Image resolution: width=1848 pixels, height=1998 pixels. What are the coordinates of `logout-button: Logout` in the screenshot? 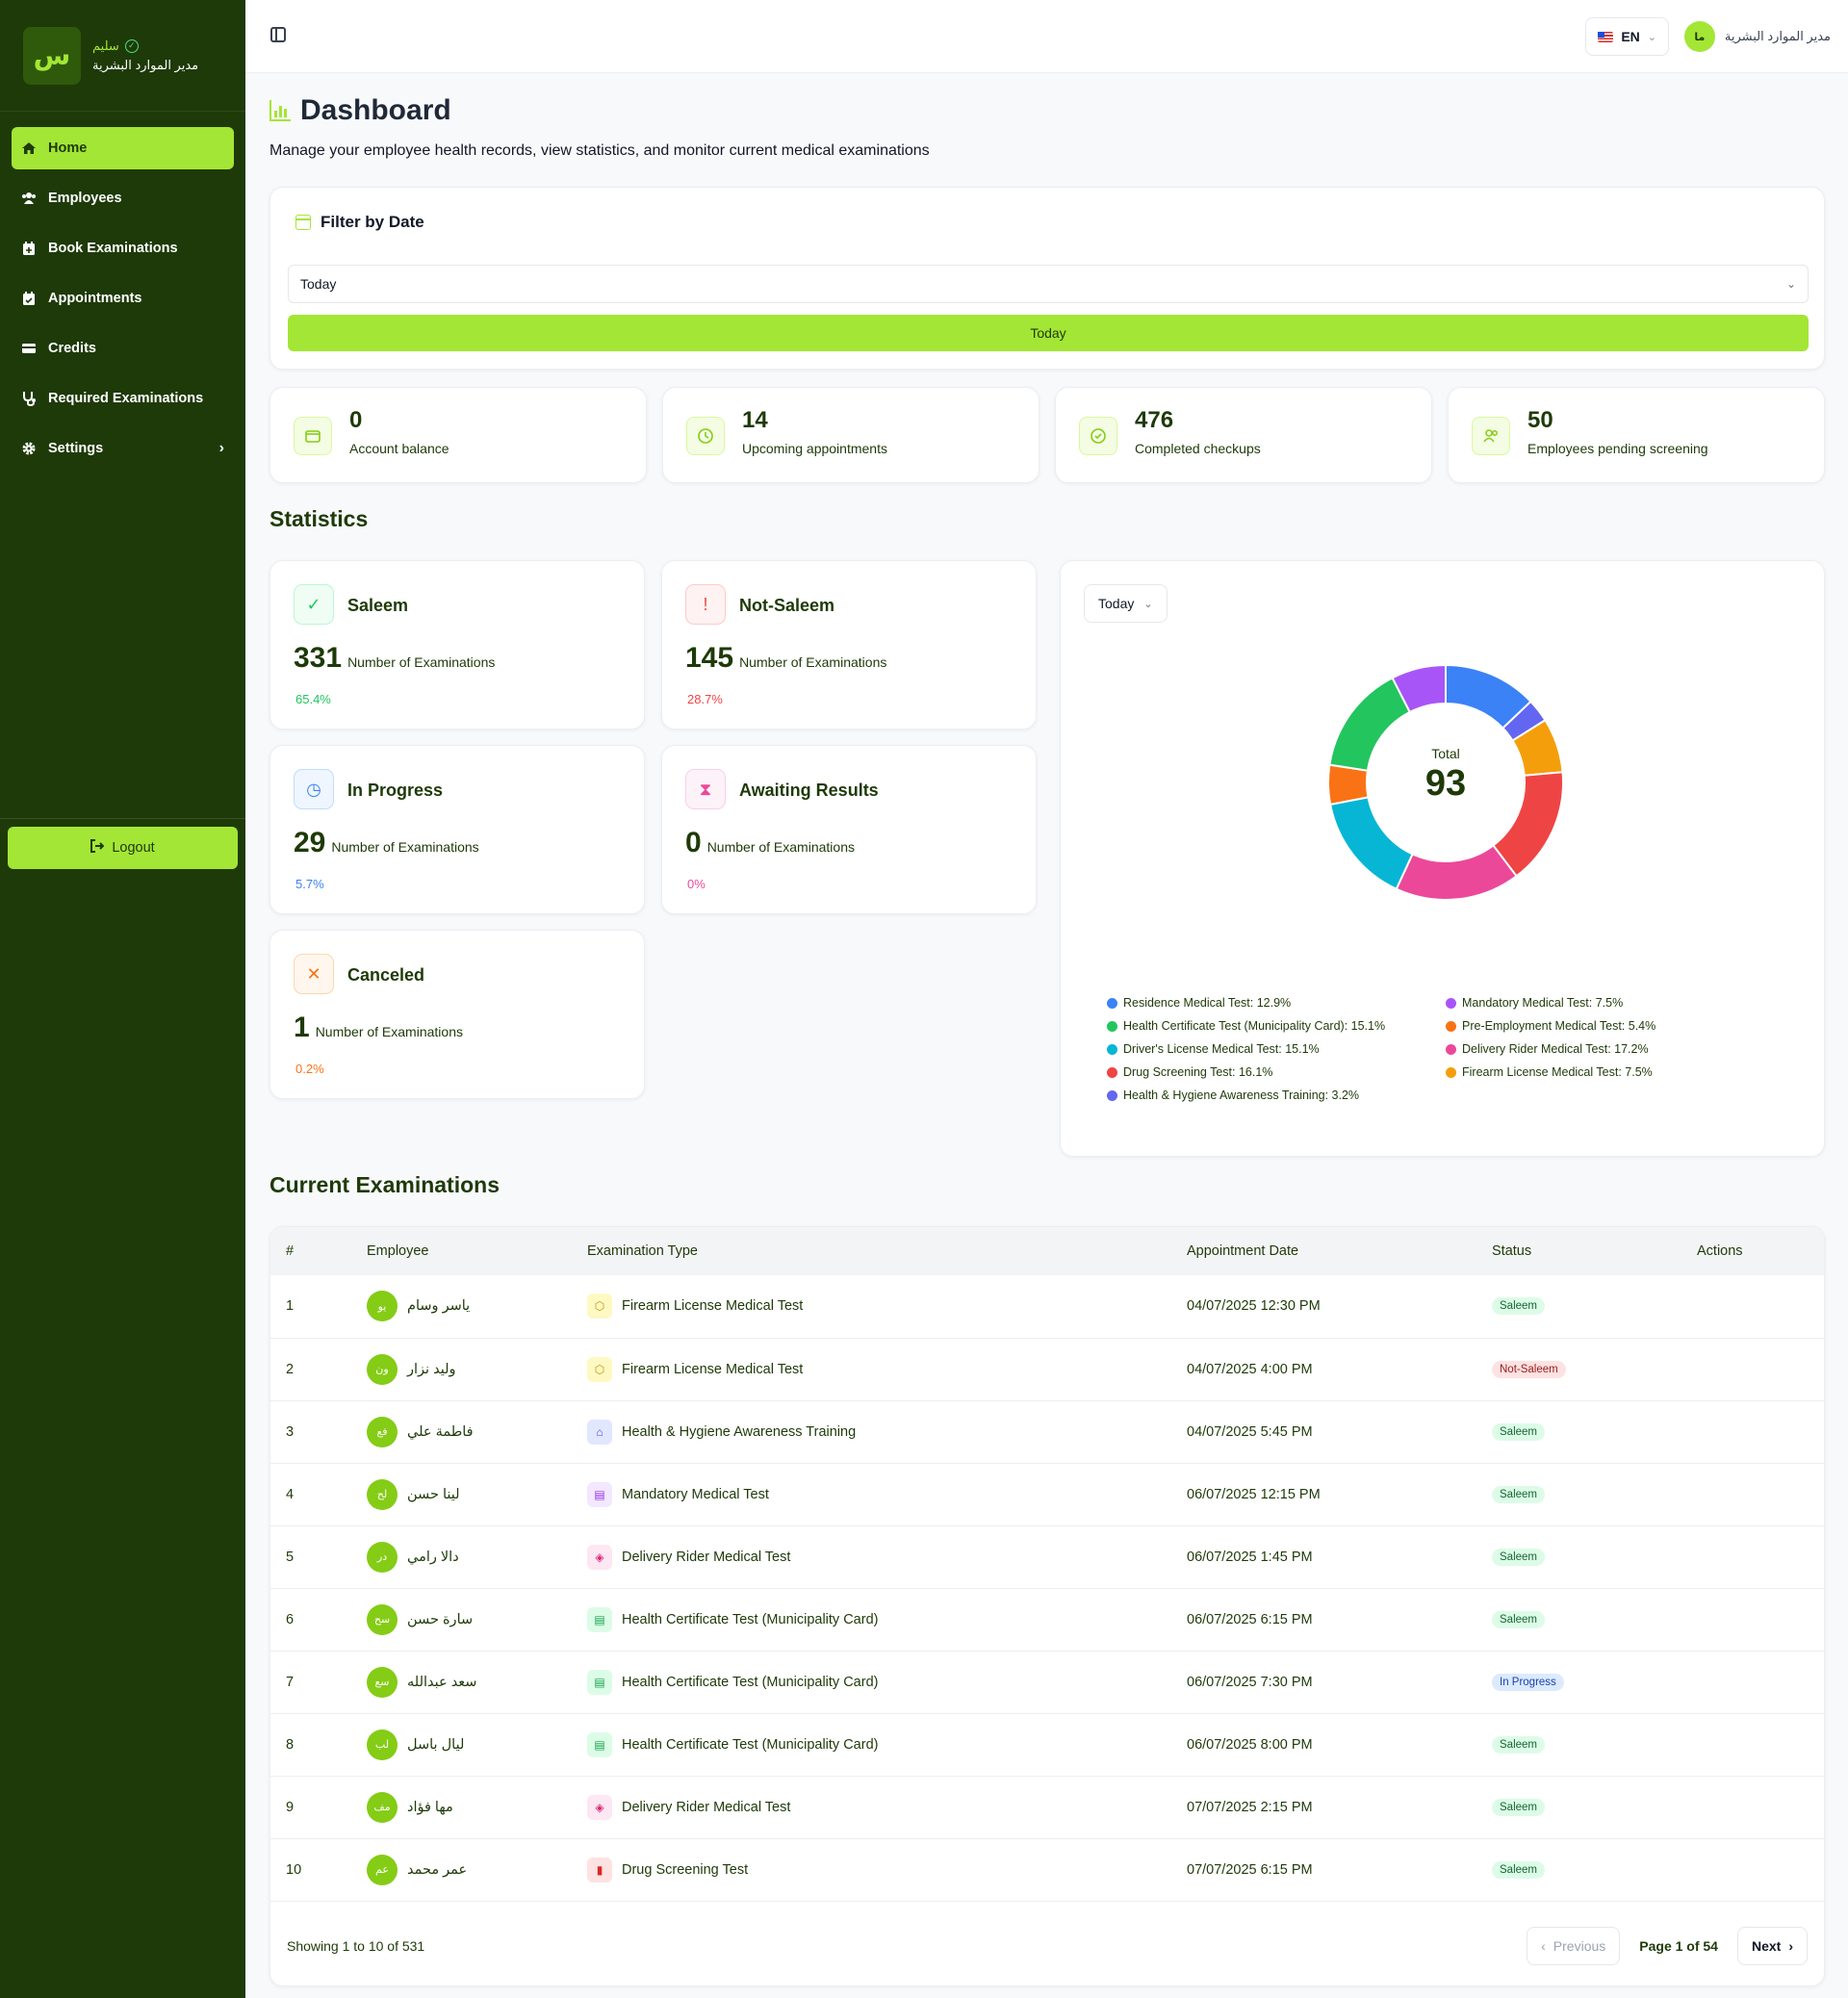 It's located at (123, 848).